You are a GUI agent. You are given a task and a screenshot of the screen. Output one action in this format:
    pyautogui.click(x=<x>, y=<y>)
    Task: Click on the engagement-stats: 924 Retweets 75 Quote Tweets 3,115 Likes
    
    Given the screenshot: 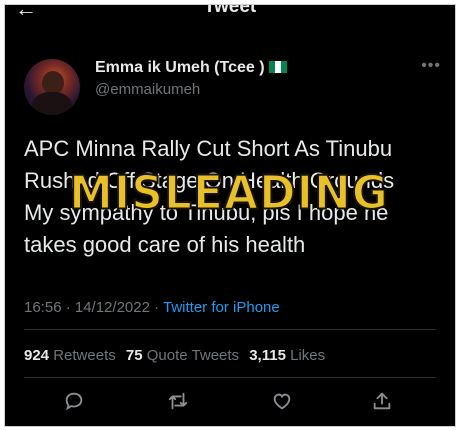 What is the action you would take?
    pyautogui.click(x=174, y=355)
    